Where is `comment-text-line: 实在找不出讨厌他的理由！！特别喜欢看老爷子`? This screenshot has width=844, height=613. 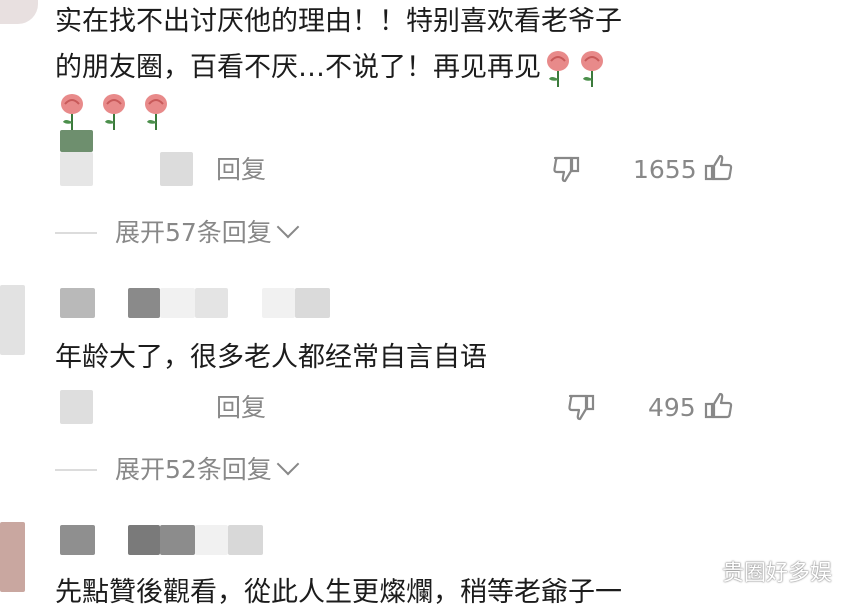 comment-text-line: 实在找不出讨厌他的理由！！特别喜欢看老爷子 is located at coordinates (338, 21).